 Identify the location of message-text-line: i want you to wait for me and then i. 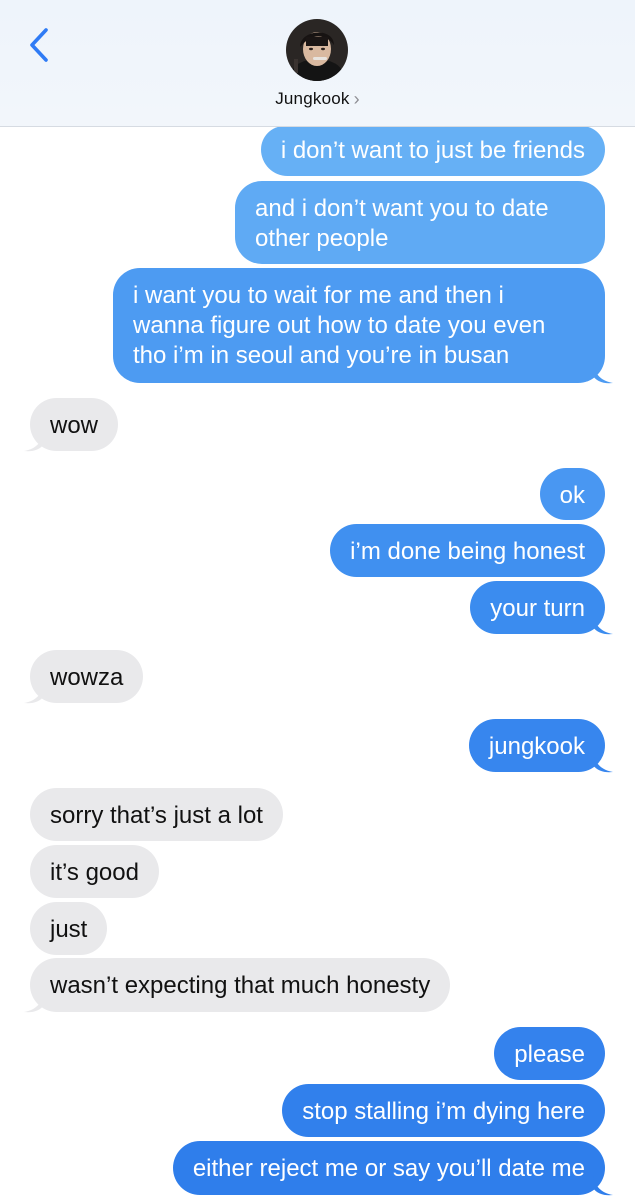
(318, 295).